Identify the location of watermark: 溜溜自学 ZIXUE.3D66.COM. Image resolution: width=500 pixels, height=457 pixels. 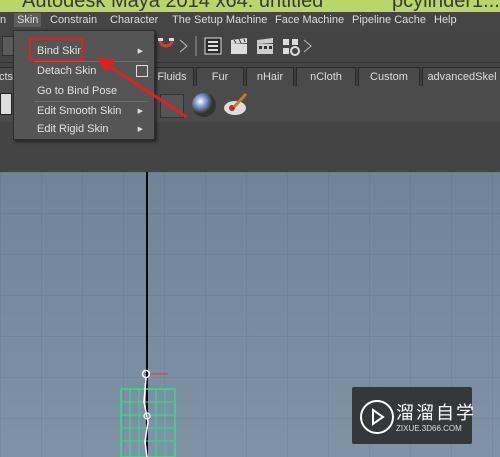
(413, 415).